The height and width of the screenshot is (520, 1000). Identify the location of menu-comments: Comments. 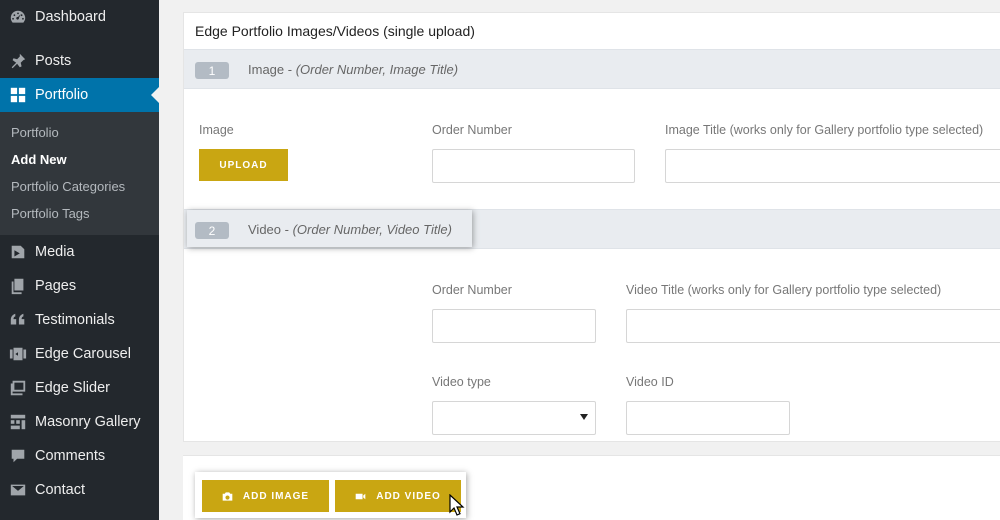
(79, 456).